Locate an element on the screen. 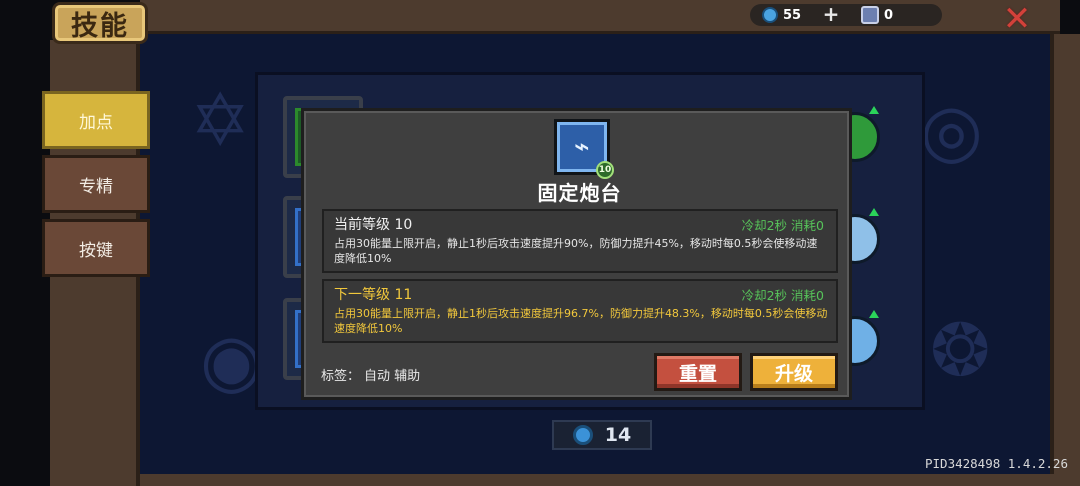  decorative-circle-rune: ◉ is located at coordinates (231, 360).